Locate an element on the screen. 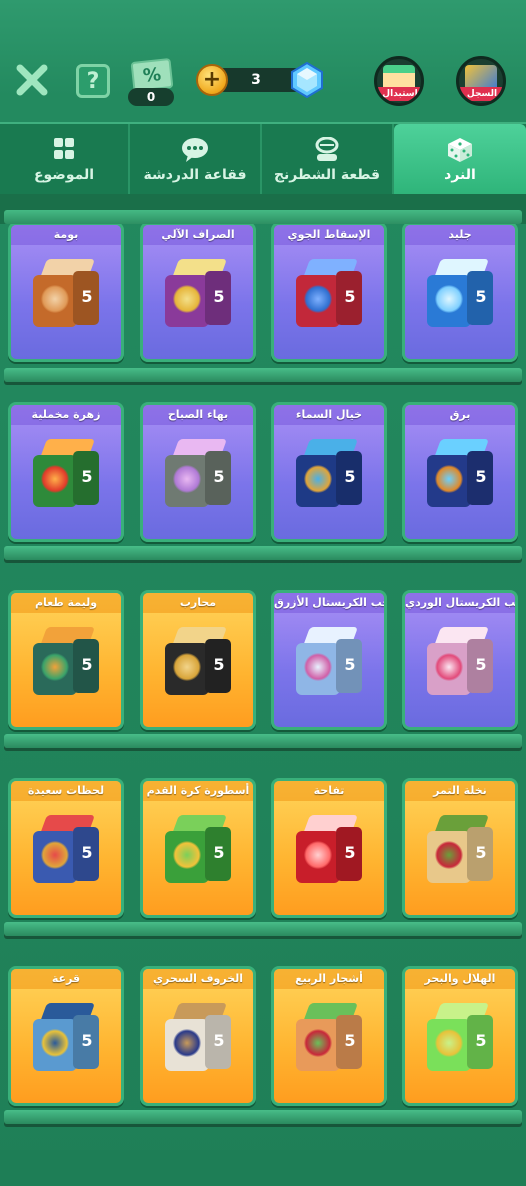 Image resolution: width=526 pixels, height=1186 pixels. history-button: السجل is located at coordinates (481, 81).